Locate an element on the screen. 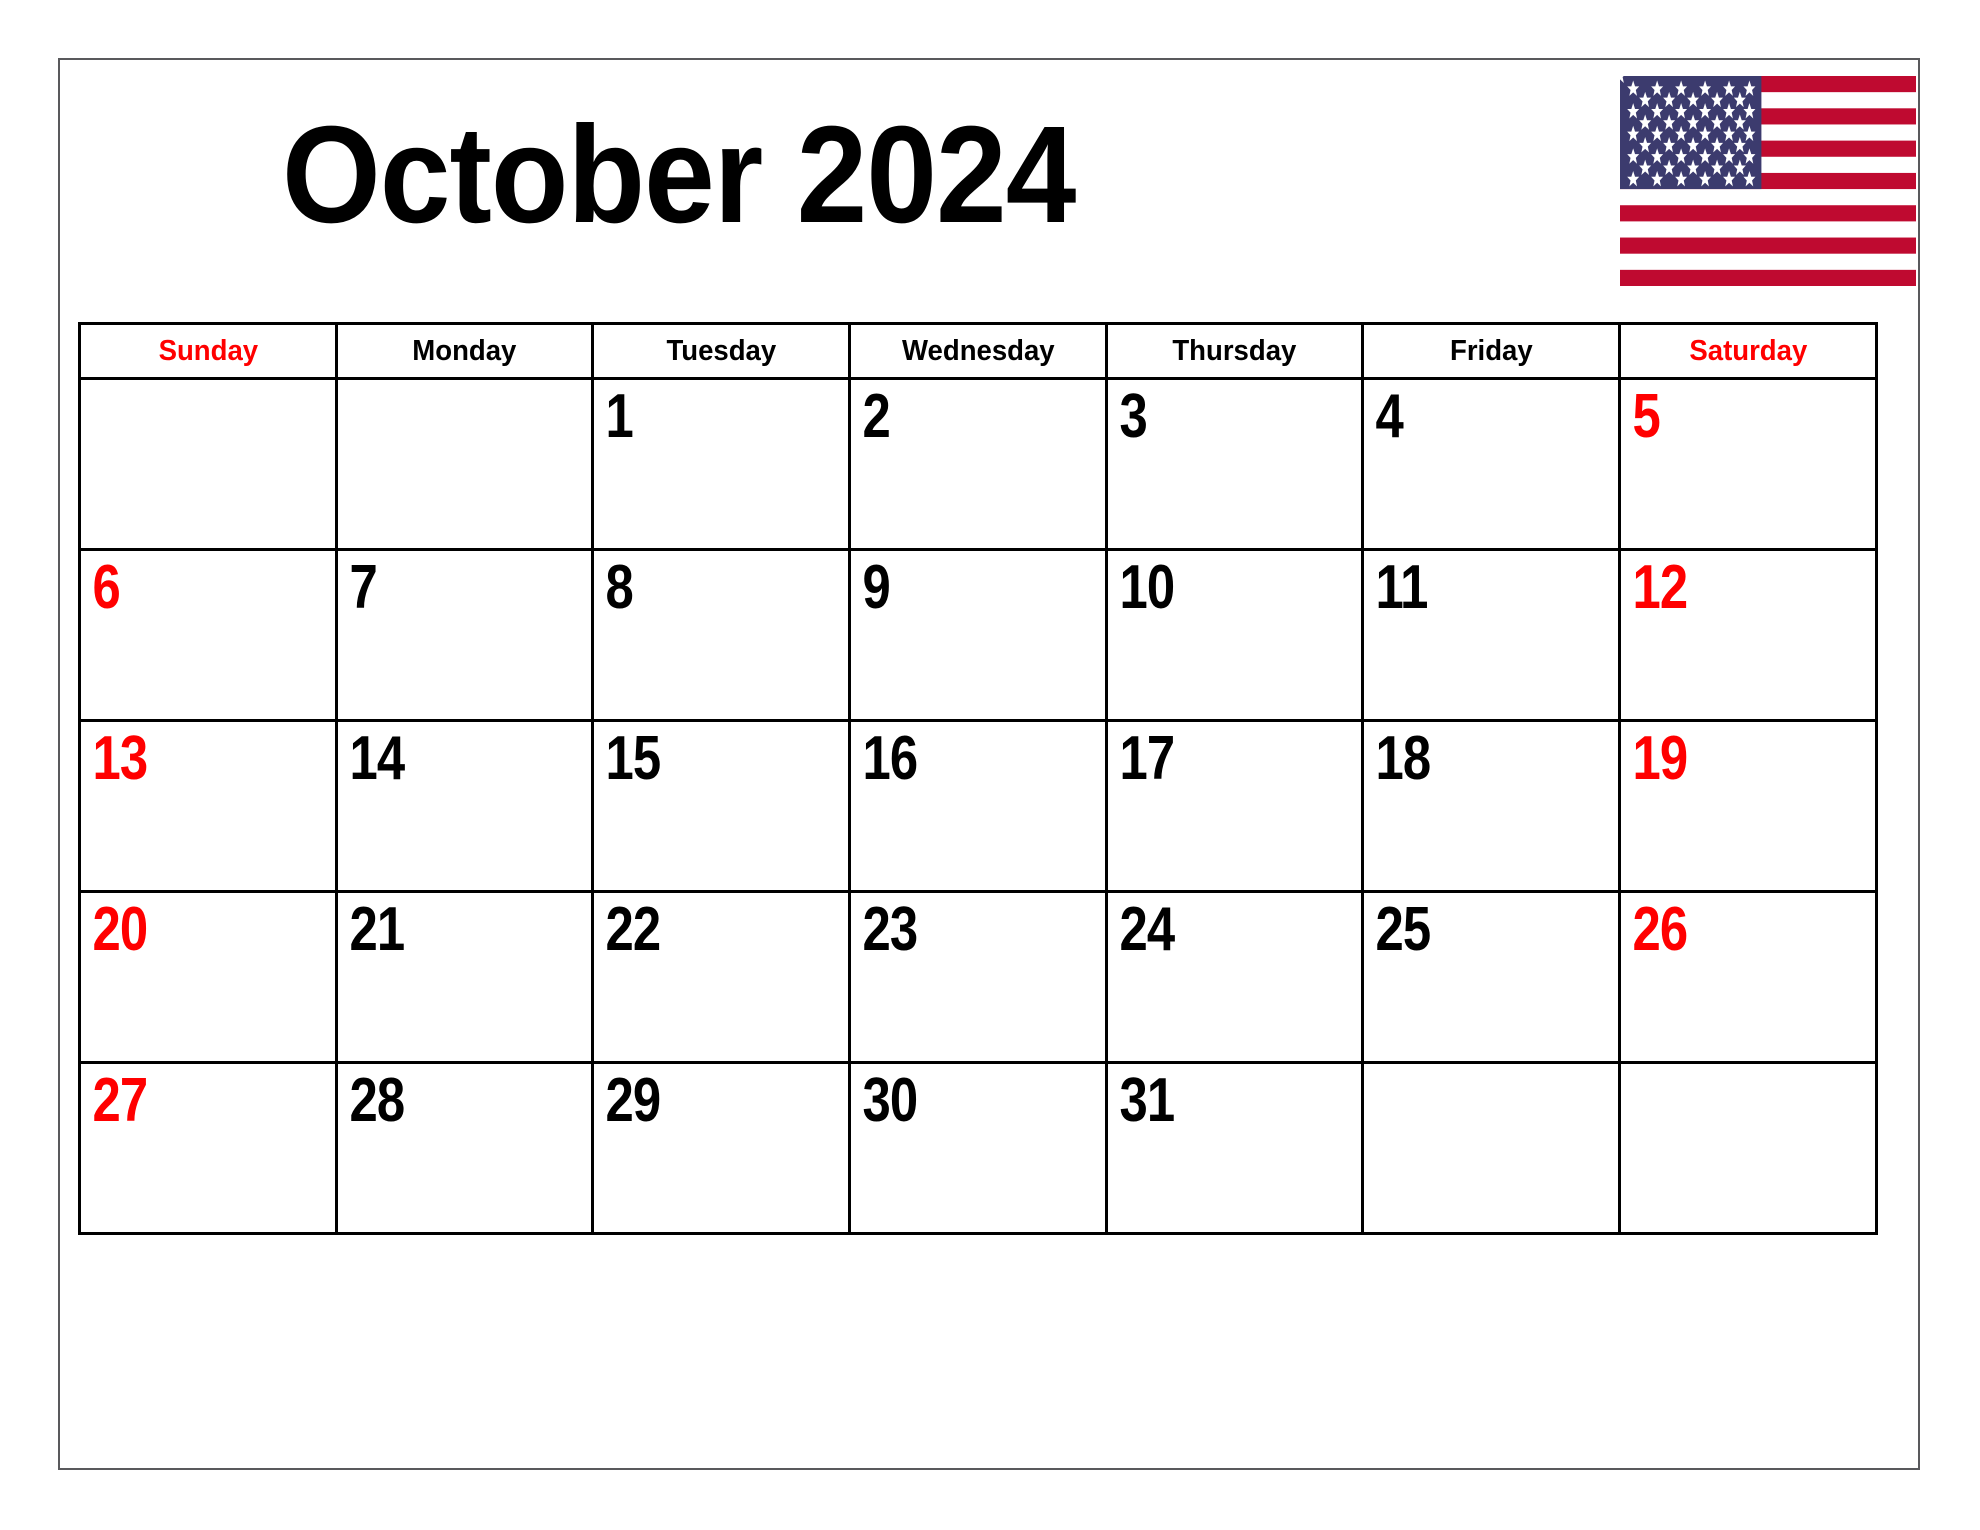  day-number: 28 is located at coordinates (377, 1100).